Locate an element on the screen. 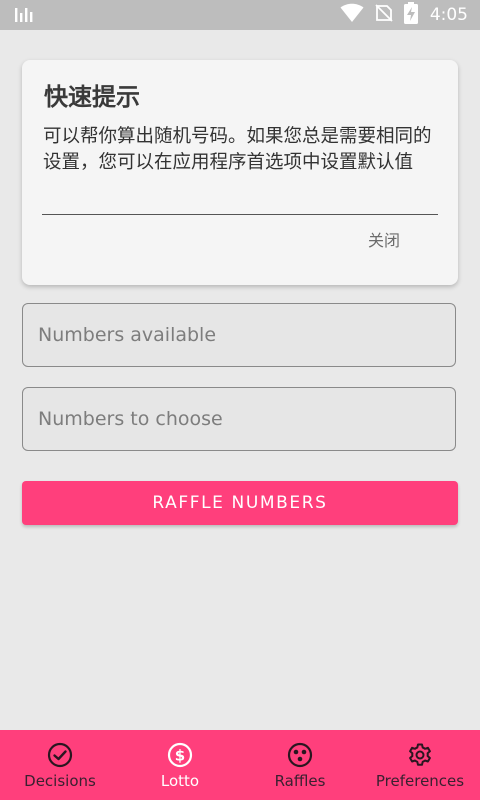  nav-item-preferences: Preferences is located at coordinates (420, 765).